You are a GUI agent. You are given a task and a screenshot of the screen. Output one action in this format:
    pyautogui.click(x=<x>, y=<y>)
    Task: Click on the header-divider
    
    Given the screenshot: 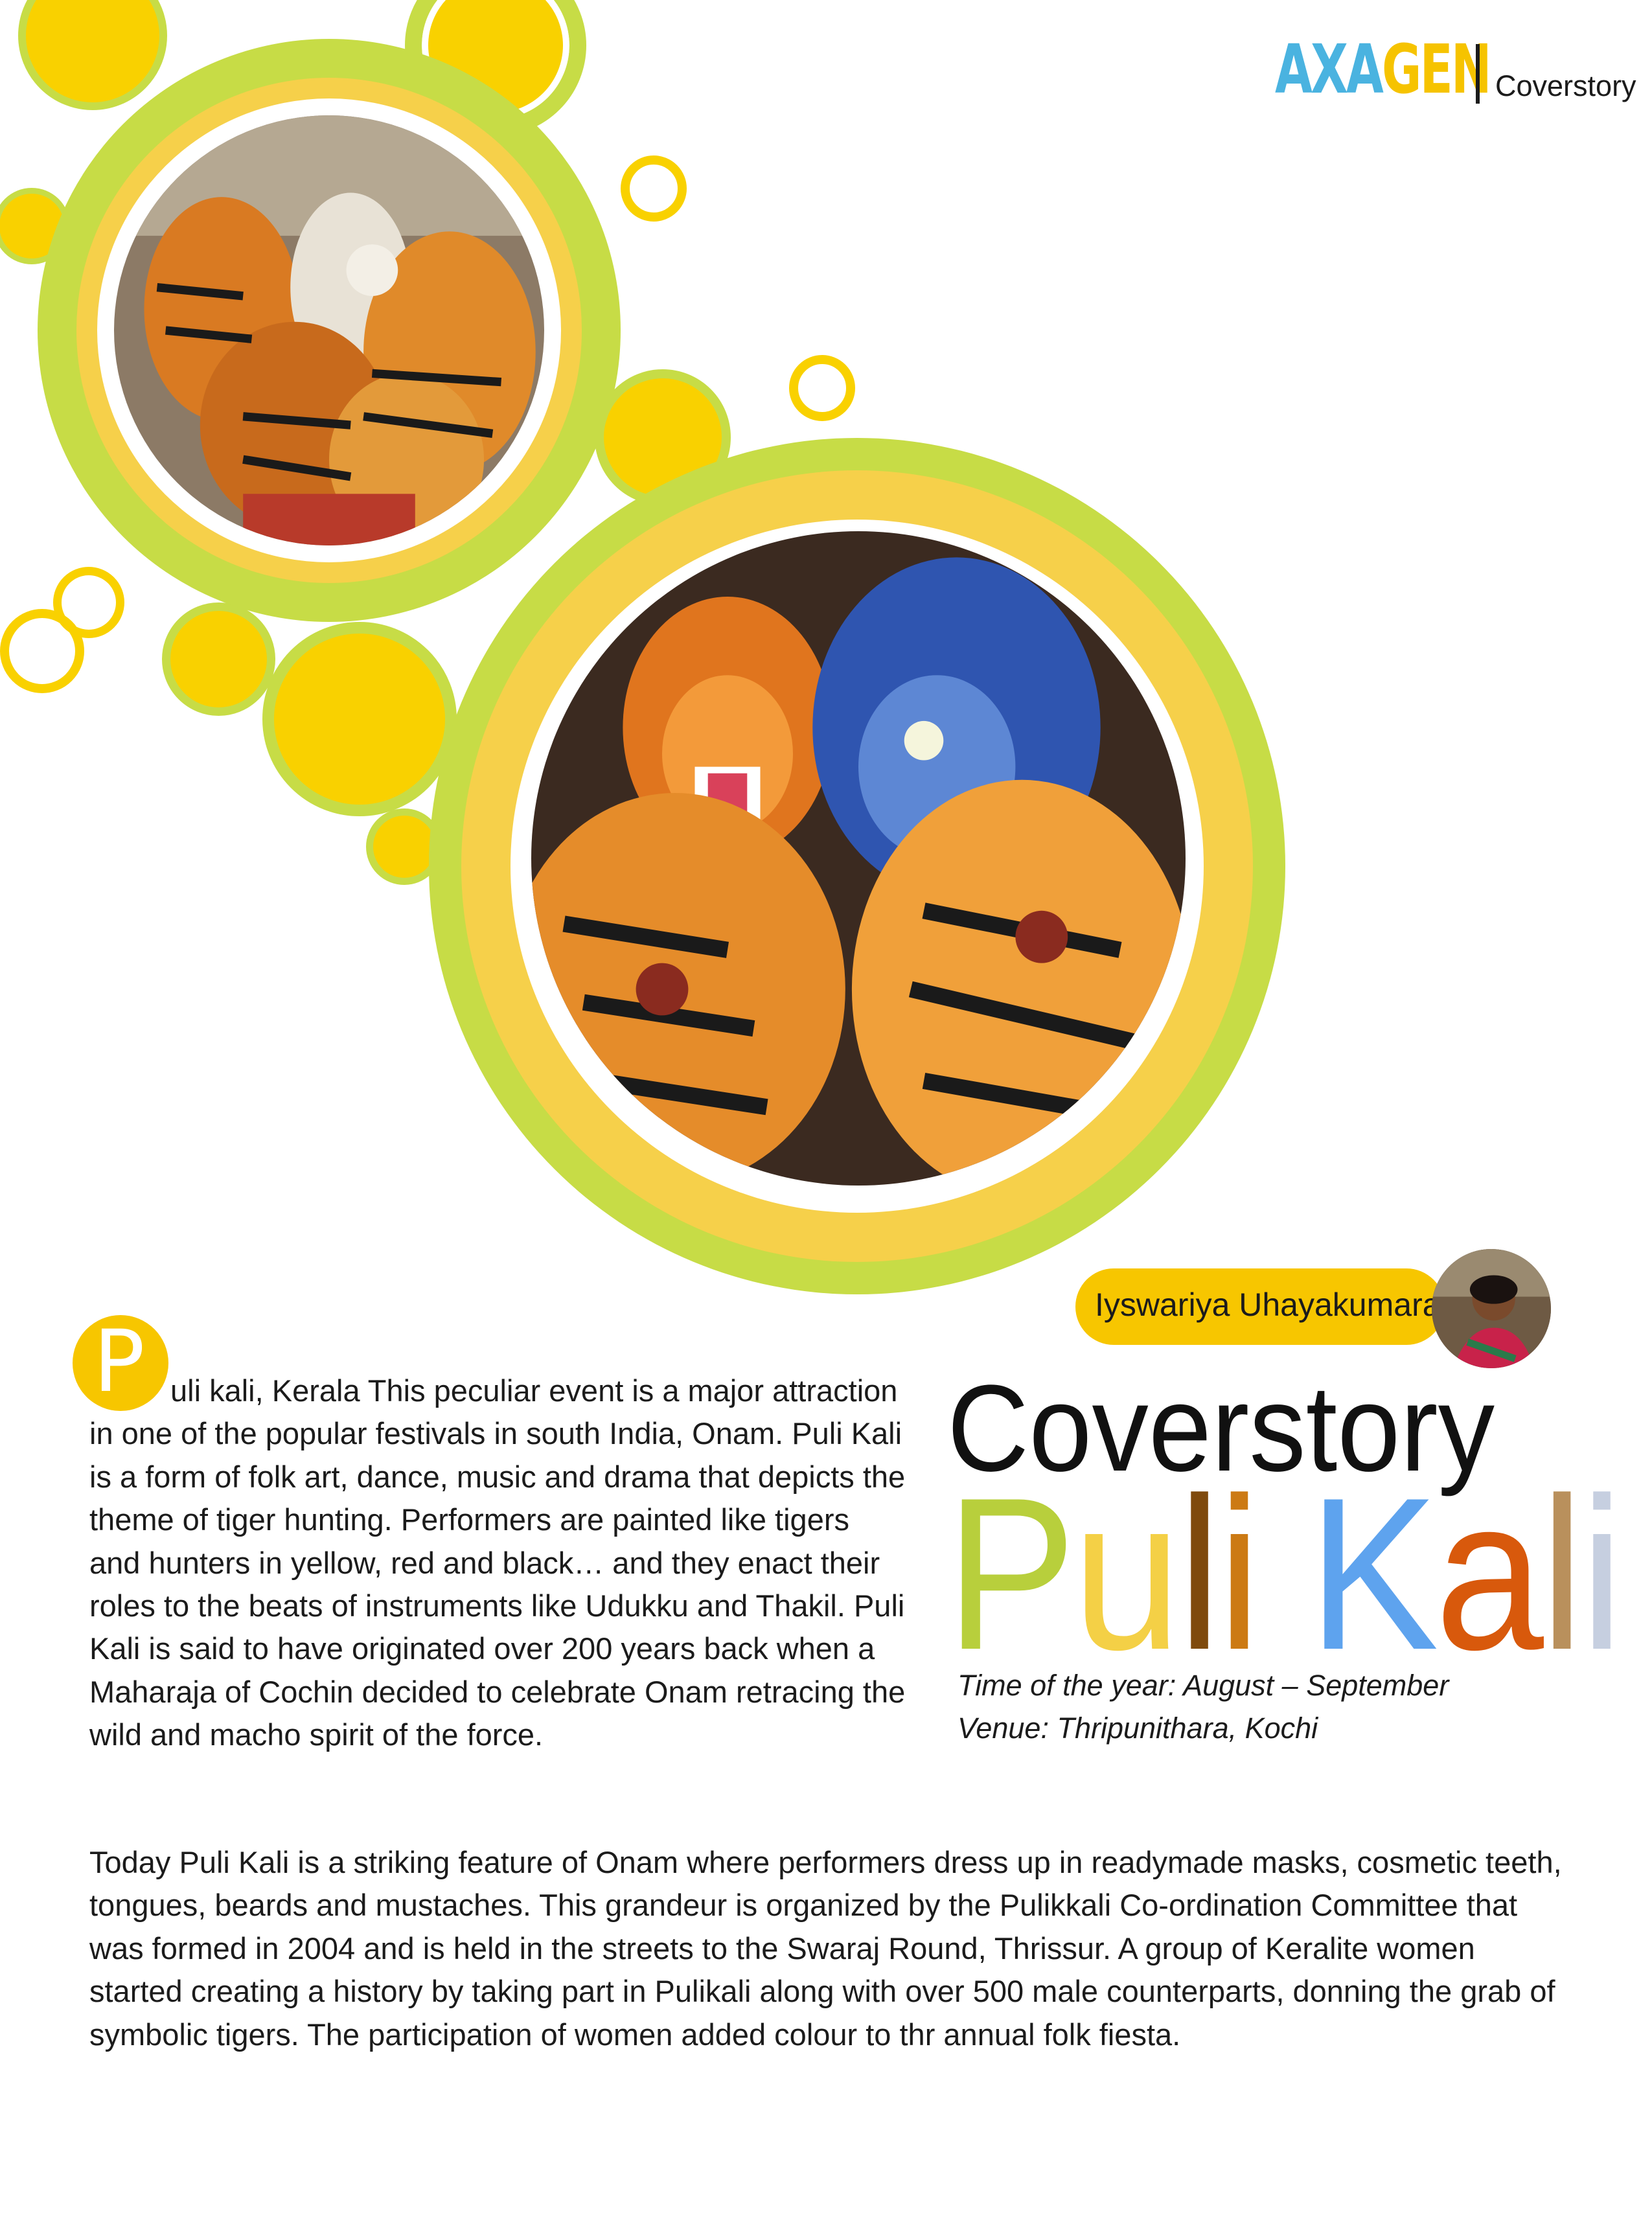 What is the action you would take?
    pyautogui.click(x=1478, y=74)
    